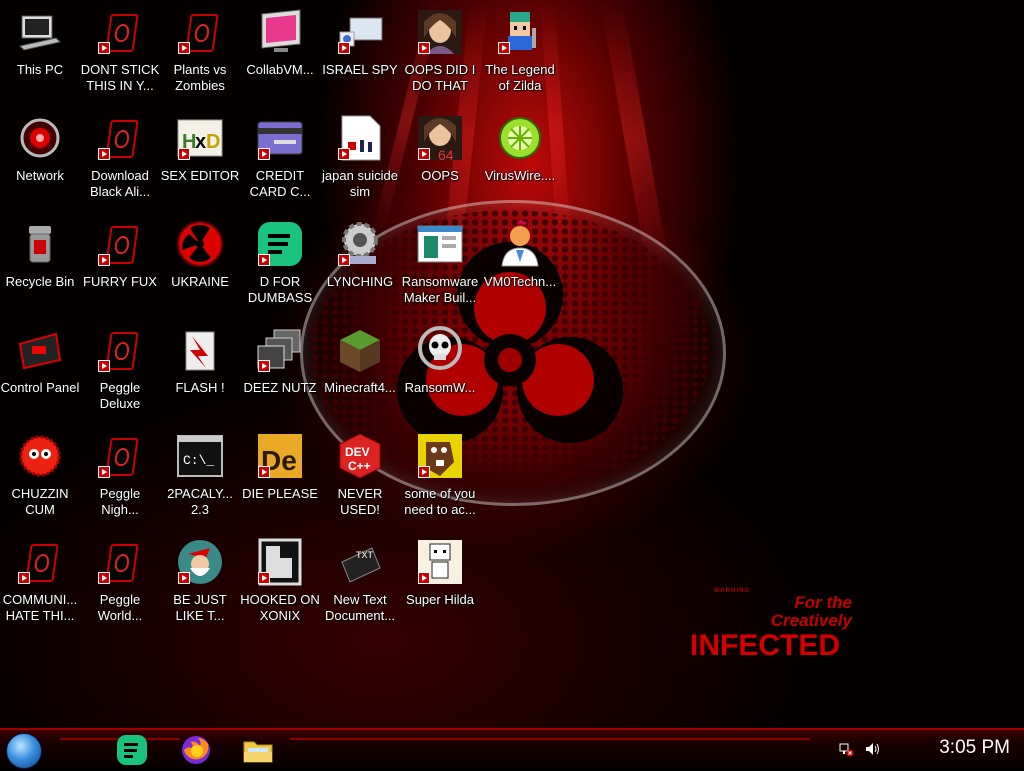  Describe the element at coordinates (360, 456) in the screenshot. I see `dev-cpp-icon: DEV C++` at that location.